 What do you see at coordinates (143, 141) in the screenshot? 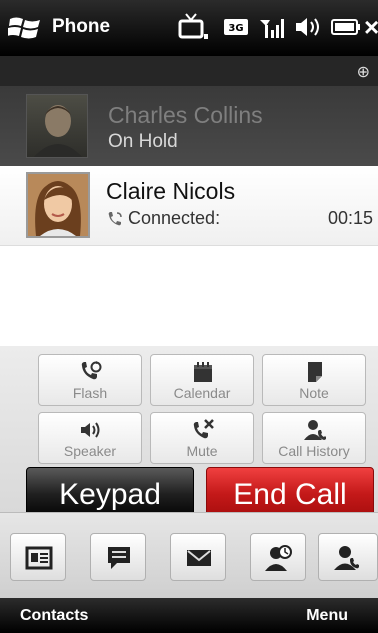
I see `held-call-status: On Hold` at bounding box center [143, 141].